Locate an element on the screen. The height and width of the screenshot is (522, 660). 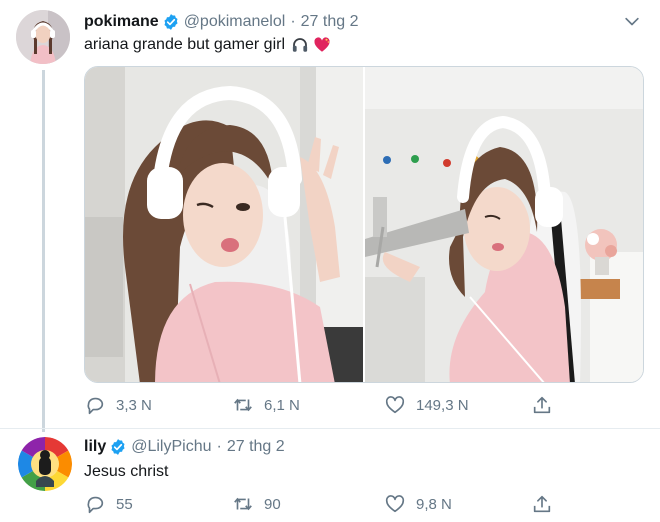
avatar-lily is located at coordinates (45, 464).